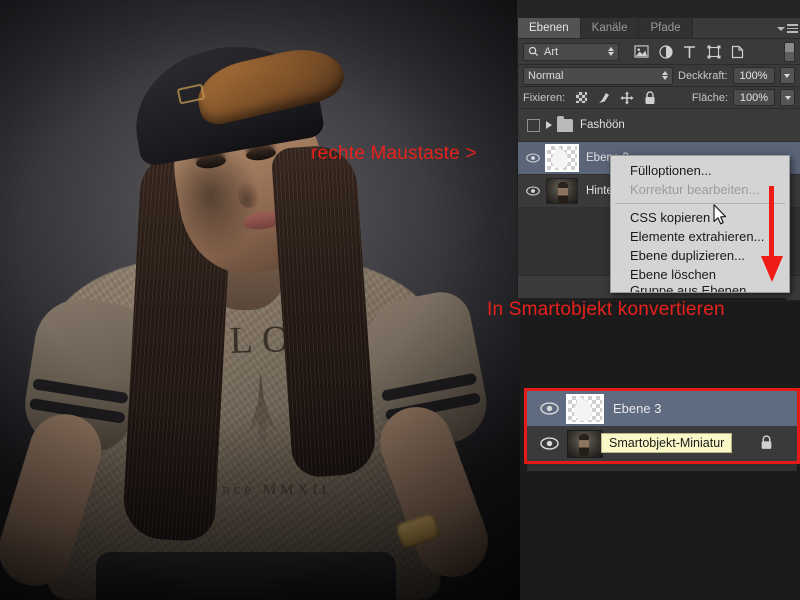 This screenshot has height=600, width=800. I want to click on visibility-toggle-group, so click(533, 125).